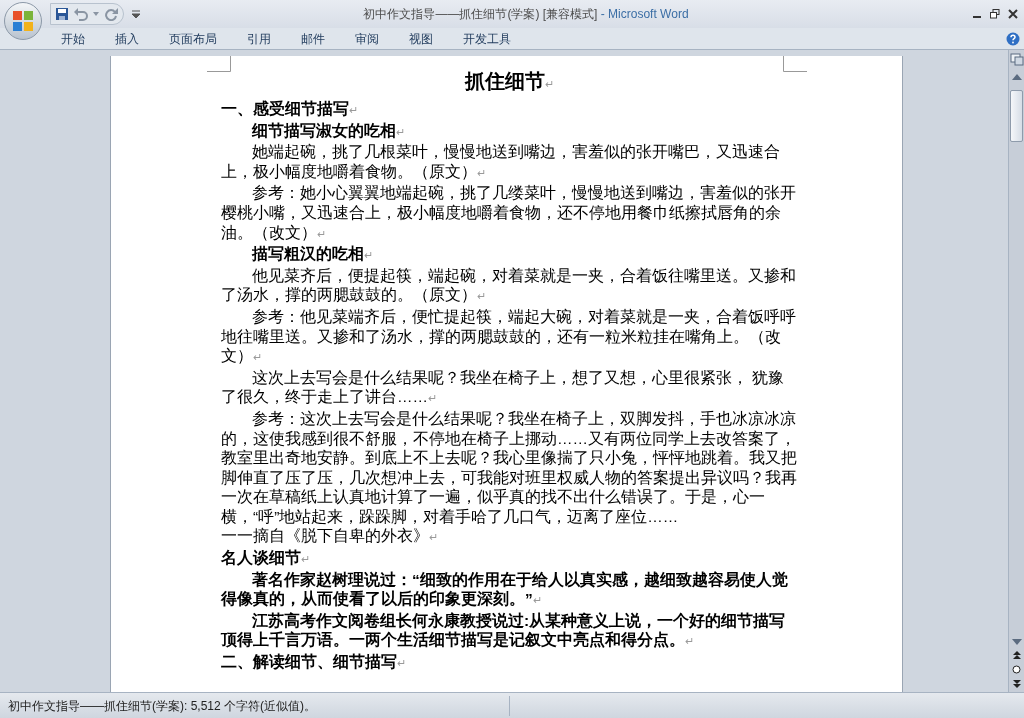 This screenshot has width=1024, height=718. I want to click on help-icon, so click(1013, 38).